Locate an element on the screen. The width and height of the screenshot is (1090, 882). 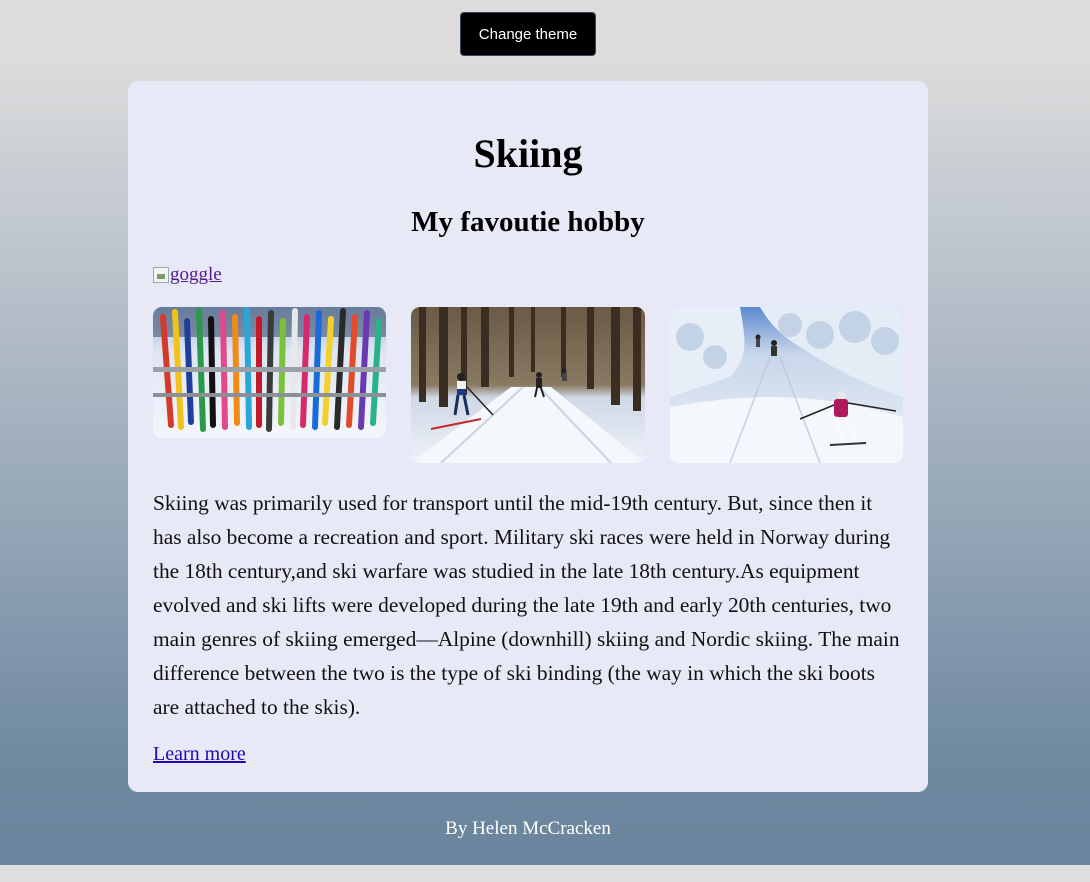
photo-downhill-skier is located at coordinates (786, 385).